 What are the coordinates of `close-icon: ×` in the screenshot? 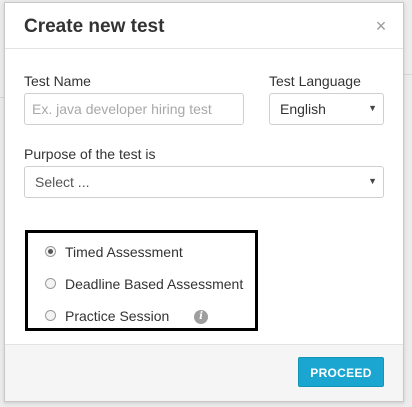 It's located at (381, 26).